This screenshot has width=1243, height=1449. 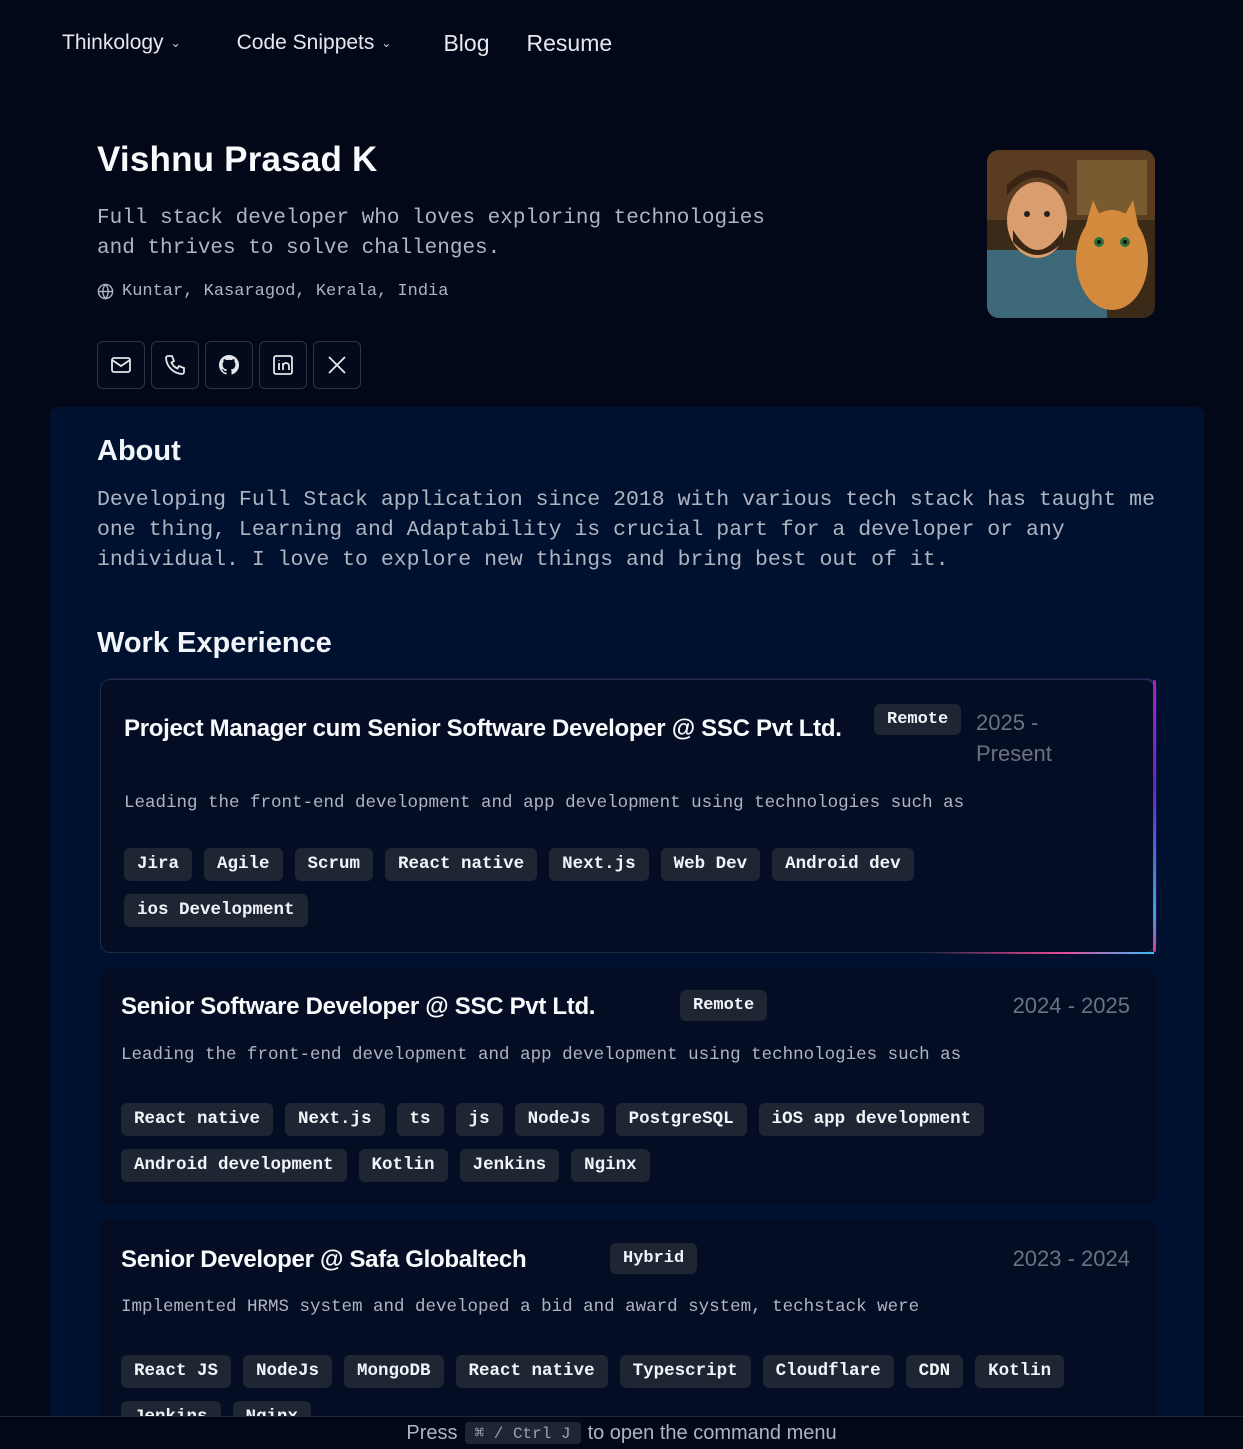 What do you see at coordinates (214, 643) in the screenshot?
I see `work-experience-title: Work Experience` at bounding box center [214, 643].